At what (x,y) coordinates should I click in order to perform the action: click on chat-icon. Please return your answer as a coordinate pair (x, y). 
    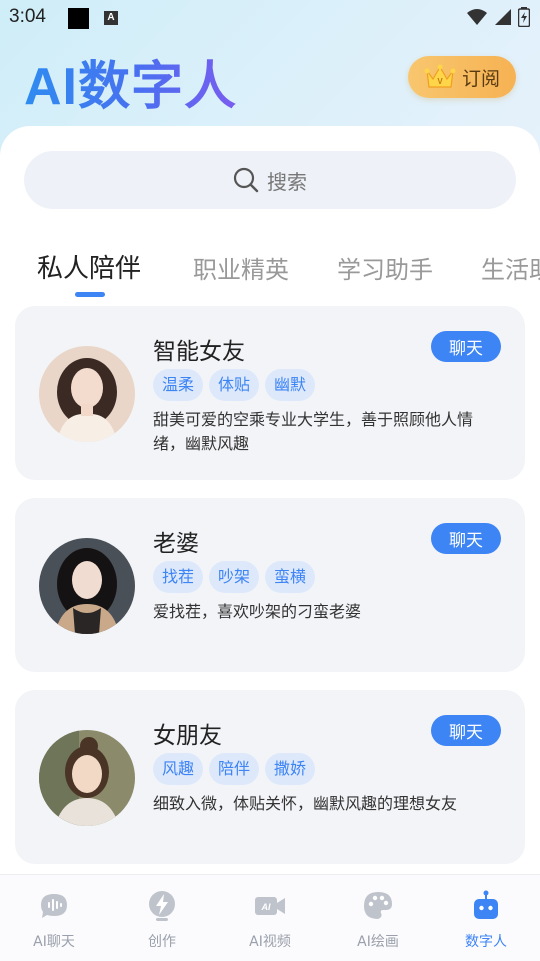
    Looking at the image, I should click on (54, 906).